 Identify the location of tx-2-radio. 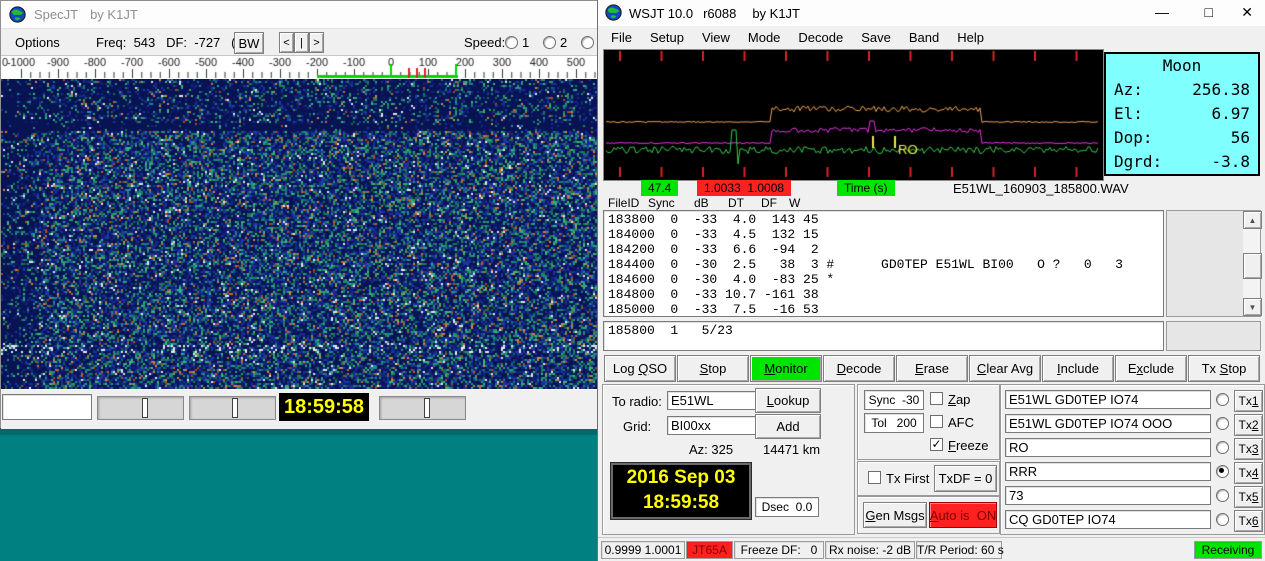
(1222, 423).